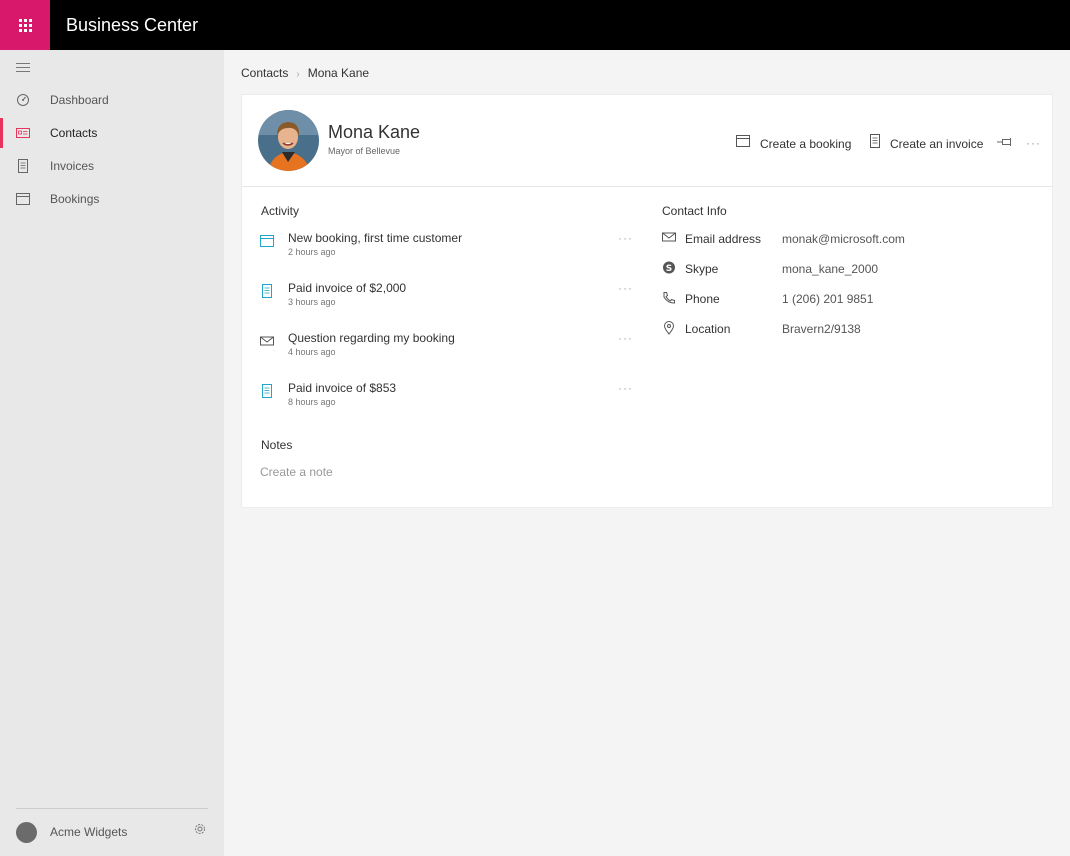 The image size is (1070, 856). I want to click on create-invoice-label: Create an invoice, so click(937, 144).